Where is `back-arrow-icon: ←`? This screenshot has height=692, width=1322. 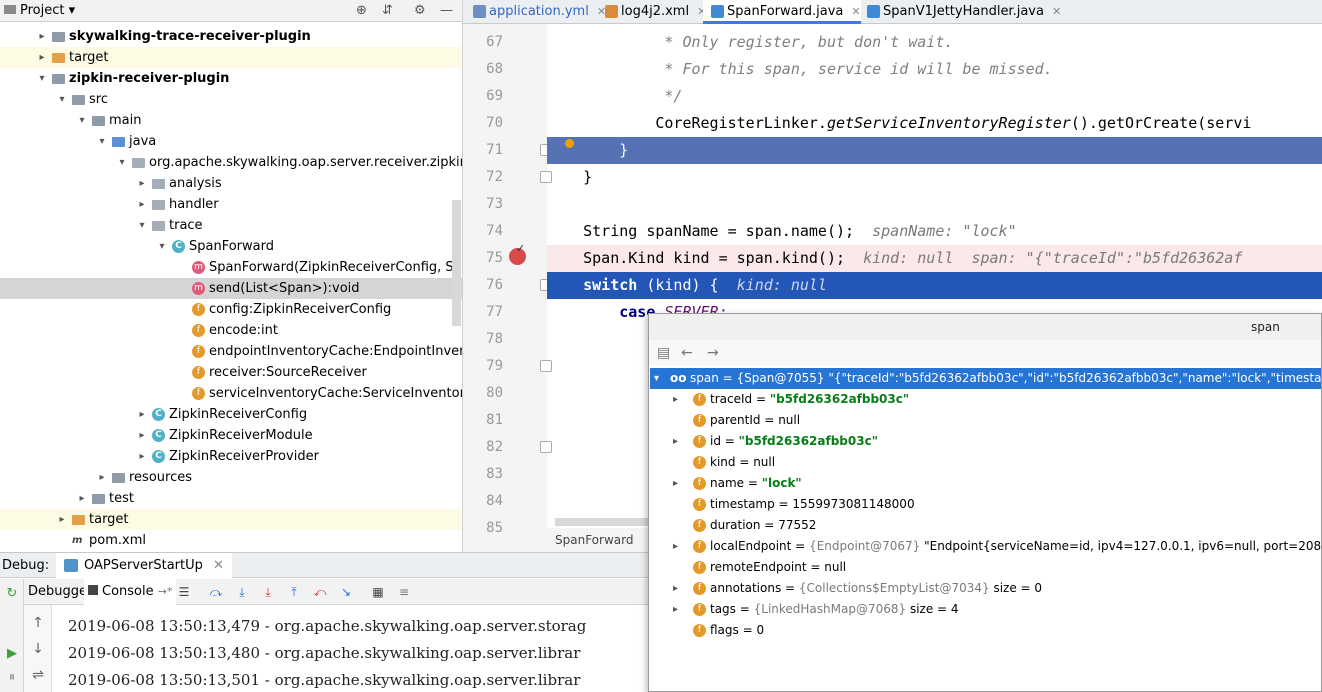
back-arrow-icon: ← is located at coordinates (687, 353).